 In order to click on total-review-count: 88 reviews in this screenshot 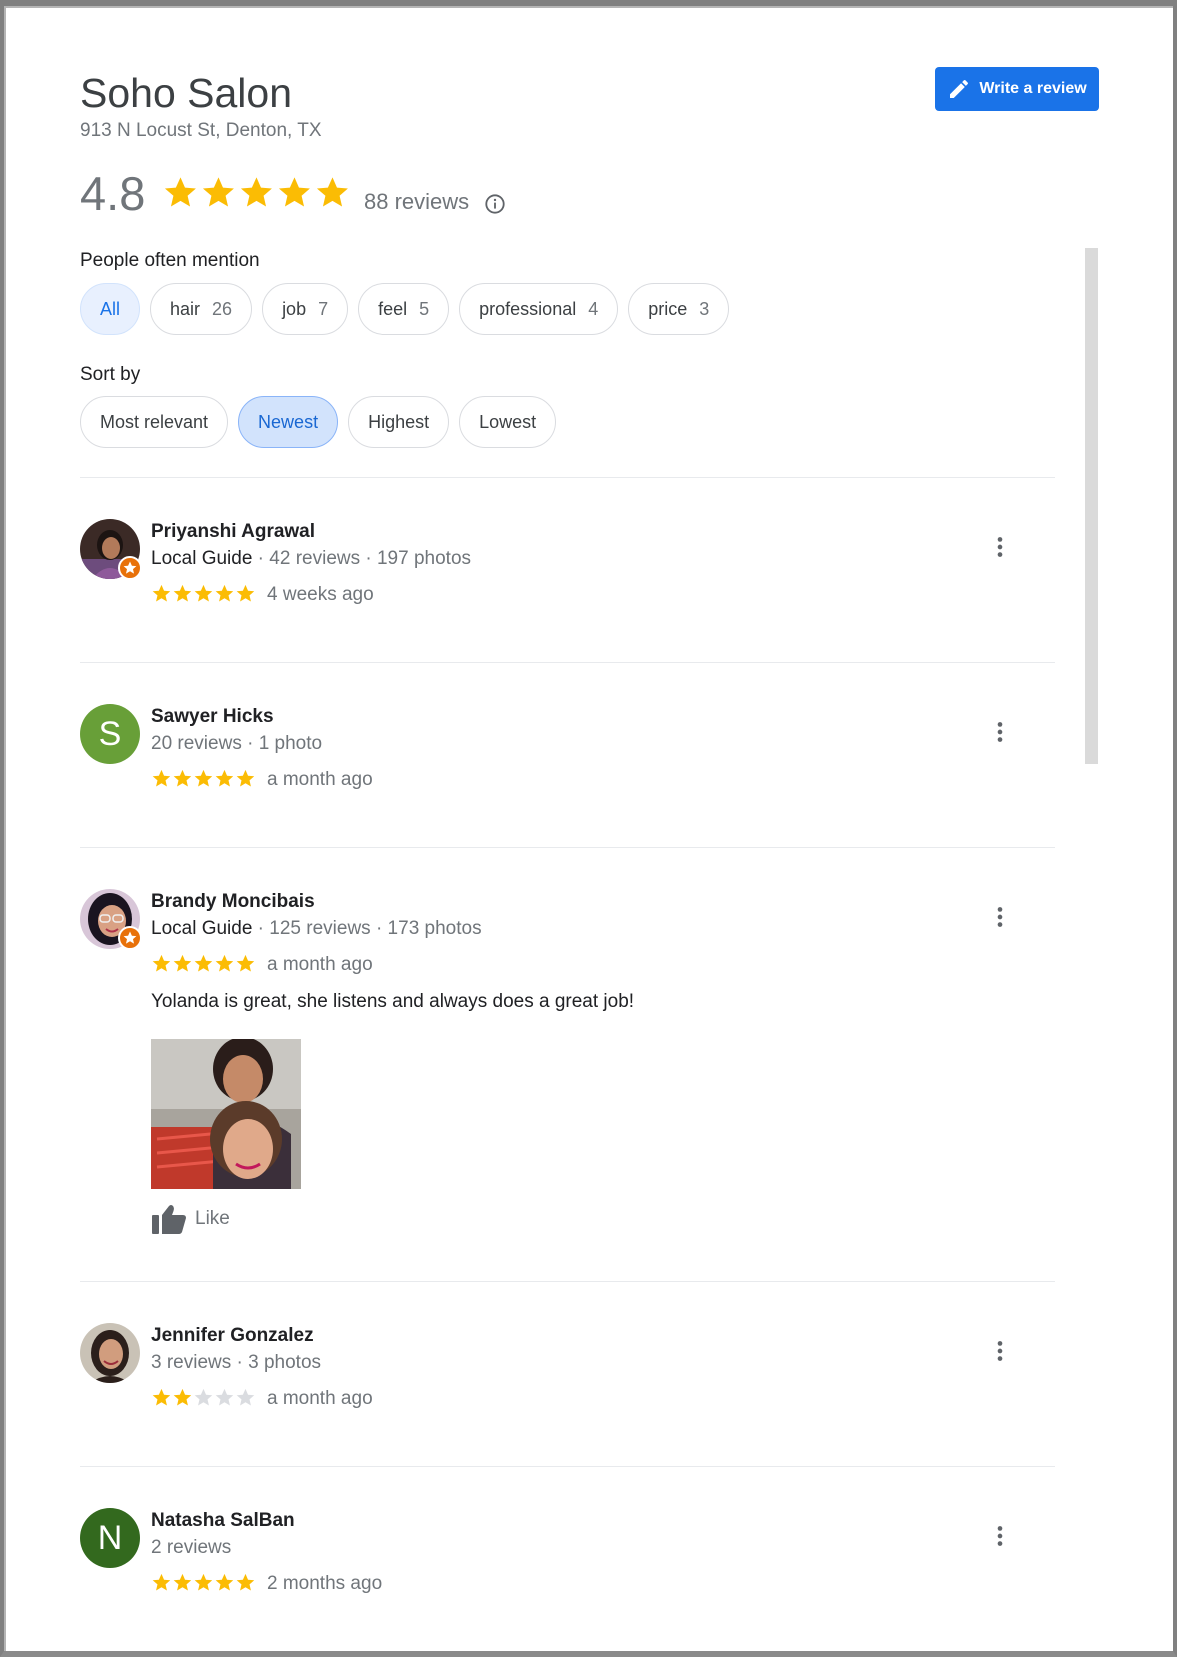, I will do `click(417, 201)`.